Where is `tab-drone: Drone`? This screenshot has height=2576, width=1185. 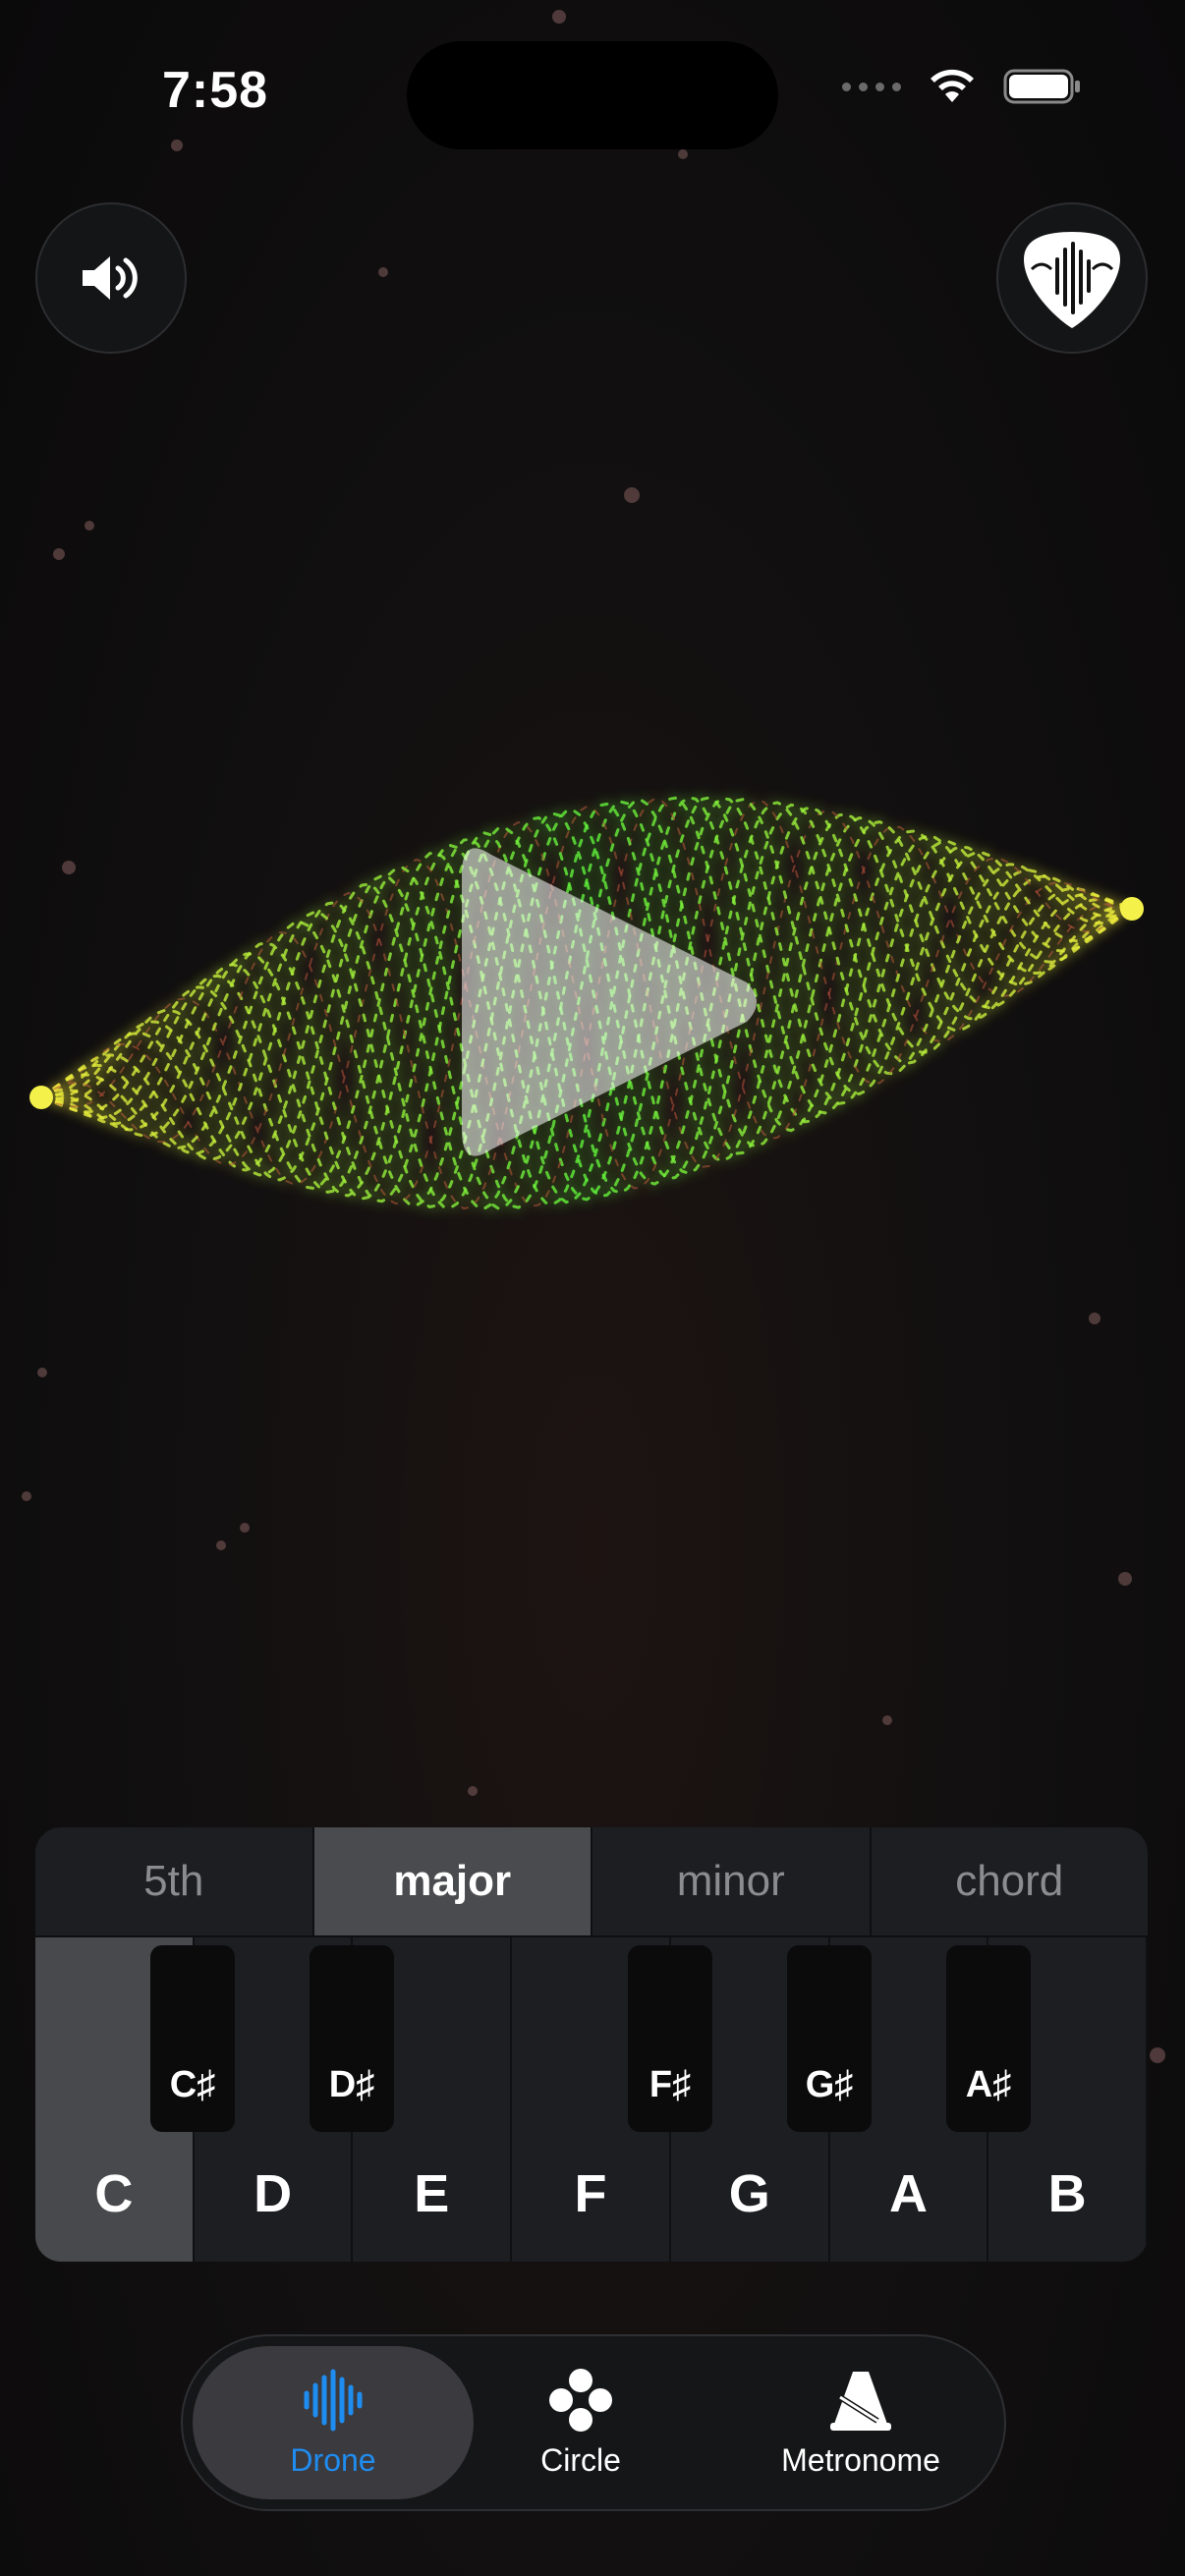
tab-drone: Drone is located at coordinates (334, 2422).